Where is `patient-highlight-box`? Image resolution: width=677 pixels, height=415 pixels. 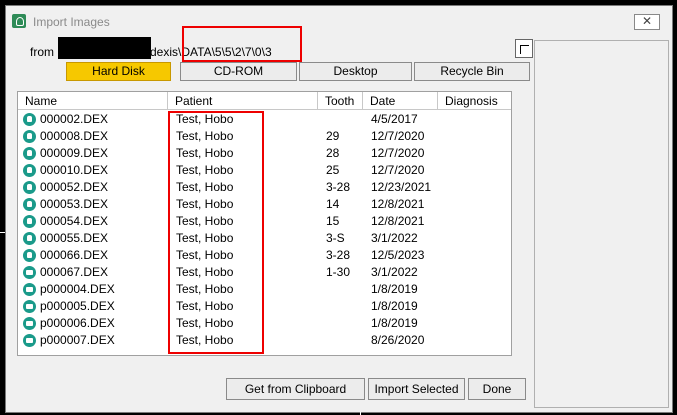 patient-highlight-box is located at coordinates (216, 232).